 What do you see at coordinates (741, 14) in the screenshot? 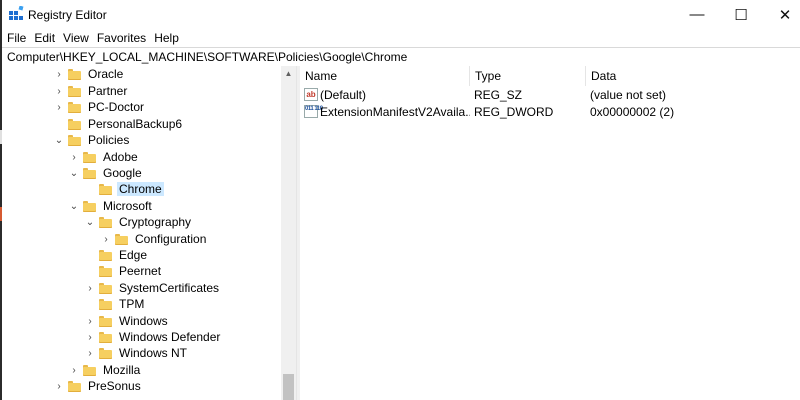
I see `maximize-button: ☐` at bounding box center [741, 14].